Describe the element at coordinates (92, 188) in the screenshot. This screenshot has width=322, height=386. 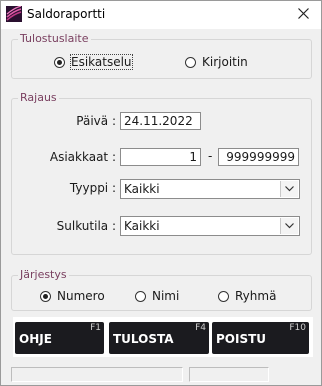
I see `type-label: Tyyppi :` at that location.